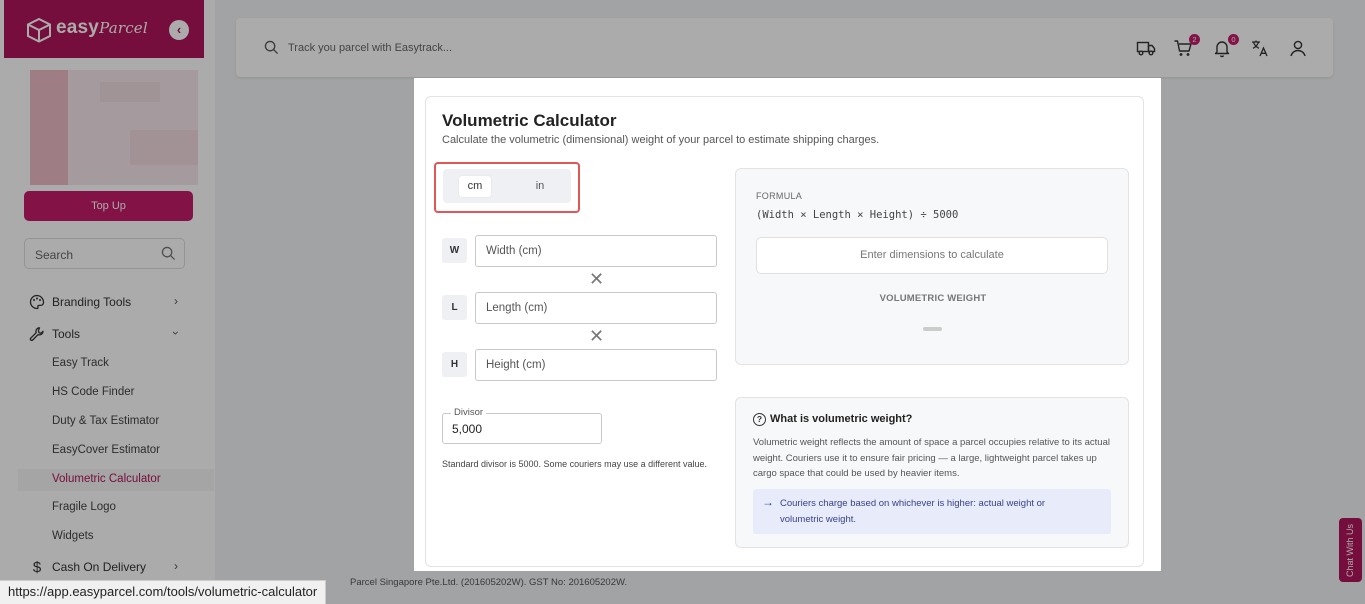 This screenshot has height=604, width=1365. I want to click on page-title: Volumetric Calculator, so click(529, 120).